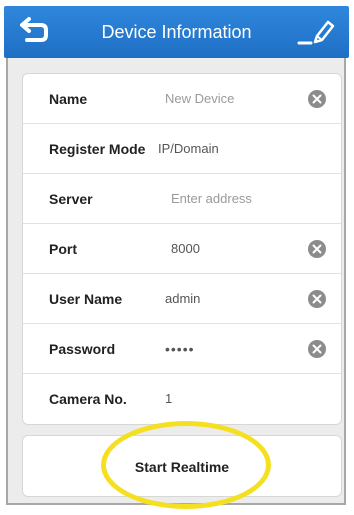 The image size is (354, 515). Describe the element at coordinates (317, 349) in the screenshot. I see `clear-password-icon` at that location.